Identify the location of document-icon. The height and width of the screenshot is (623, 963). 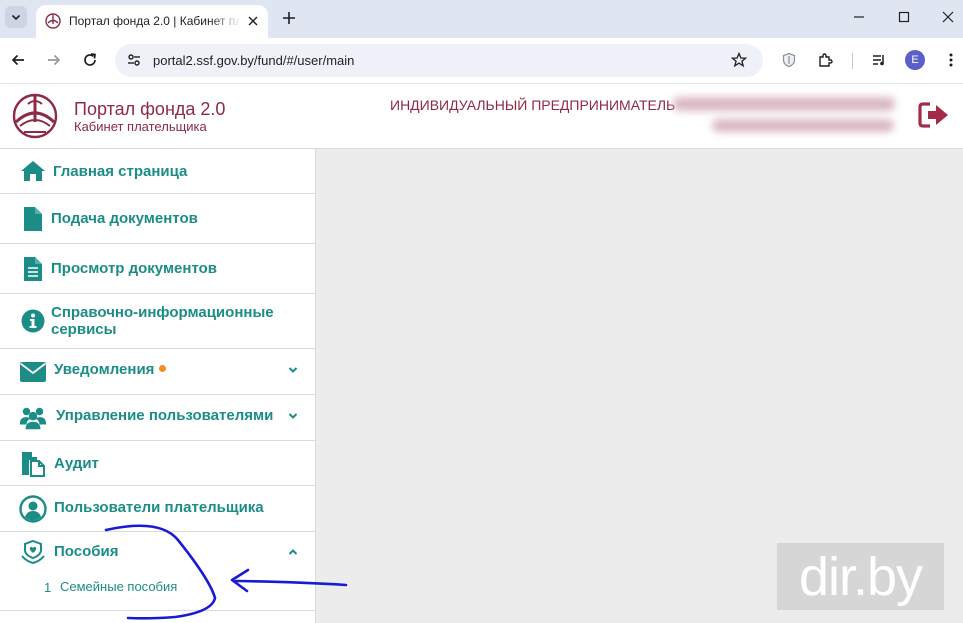
(33, 219).